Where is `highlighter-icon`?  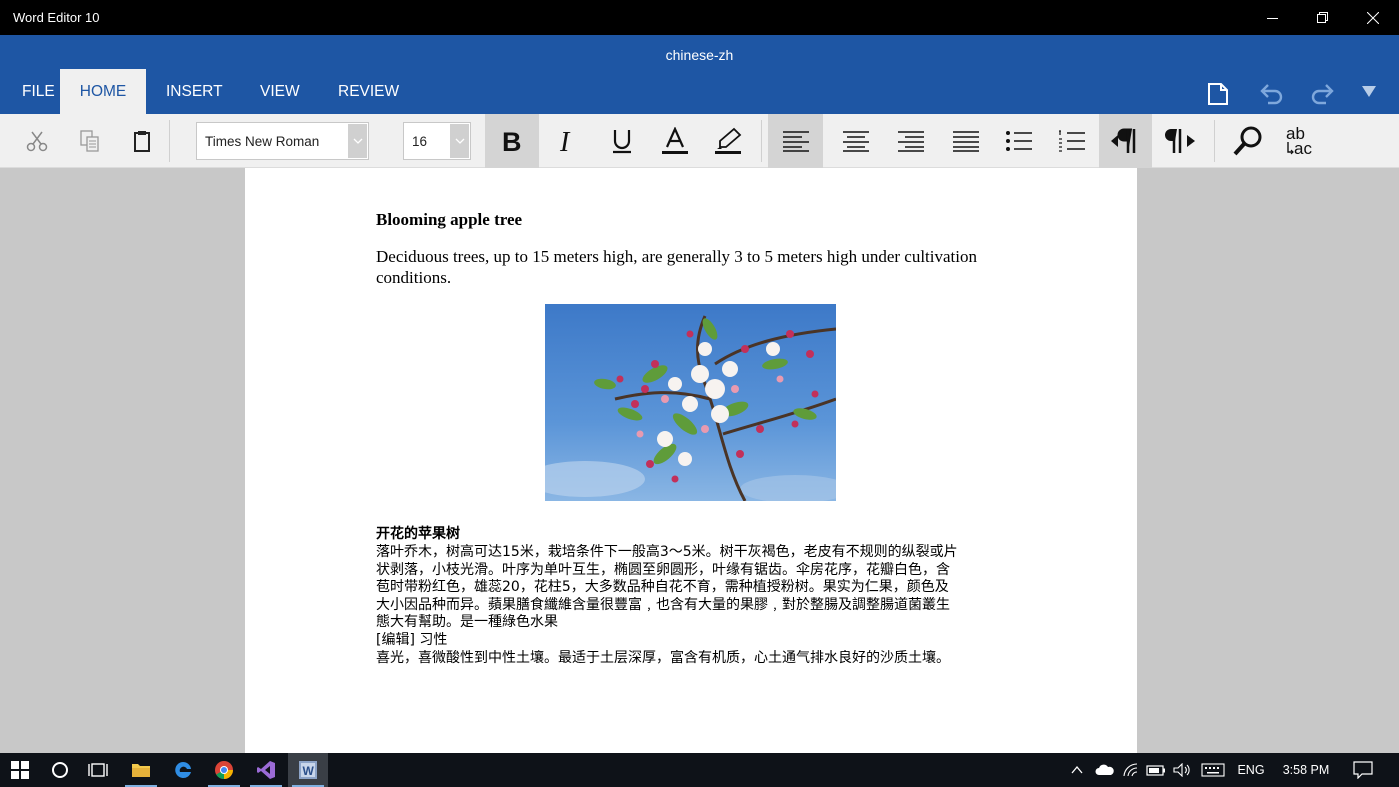
highlighter-icon is located at coordinates (728, 140).